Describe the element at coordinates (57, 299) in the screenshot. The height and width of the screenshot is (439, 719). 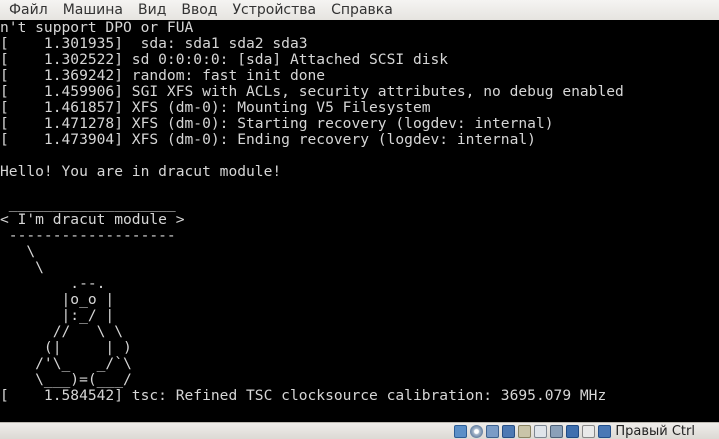
I see `console-line: |o_o |` at that location.